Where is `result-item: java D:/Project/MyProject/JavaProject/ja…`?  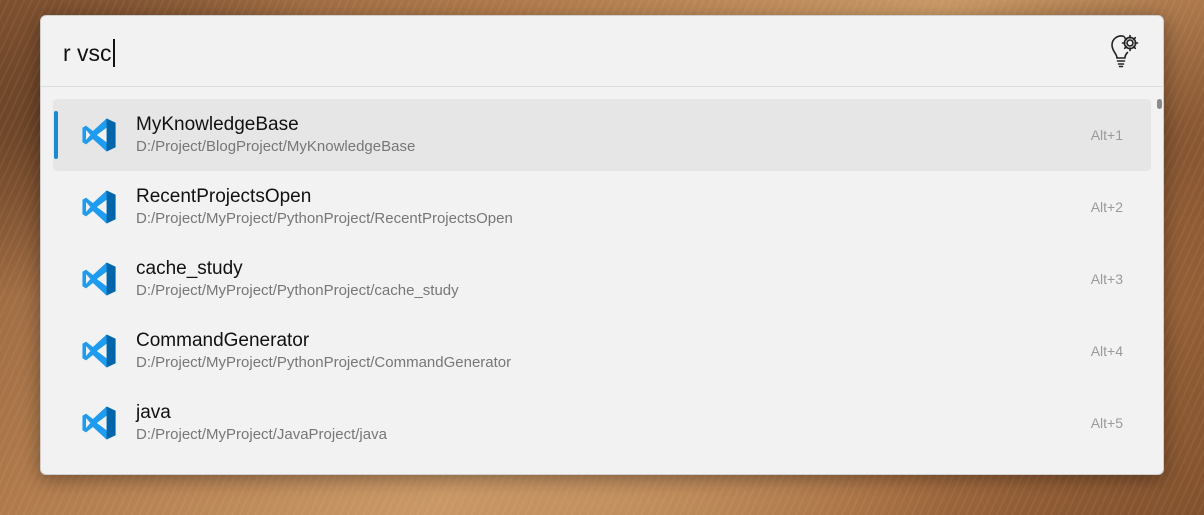 result-item: java D:/Project/MyProject/JavaProject/ja… is located at coordinates (602, 423).